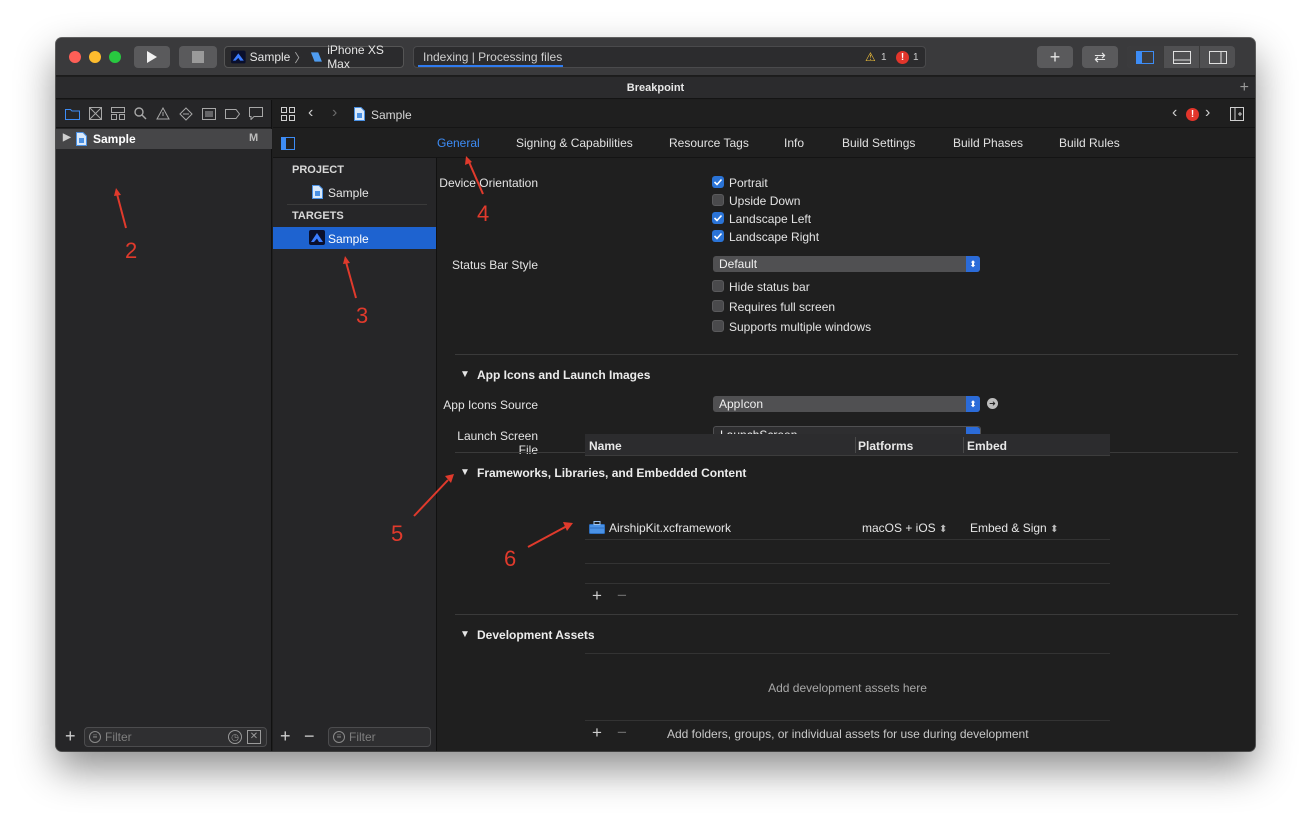  I want to click on split-editor-icon, so click(1237, 114).